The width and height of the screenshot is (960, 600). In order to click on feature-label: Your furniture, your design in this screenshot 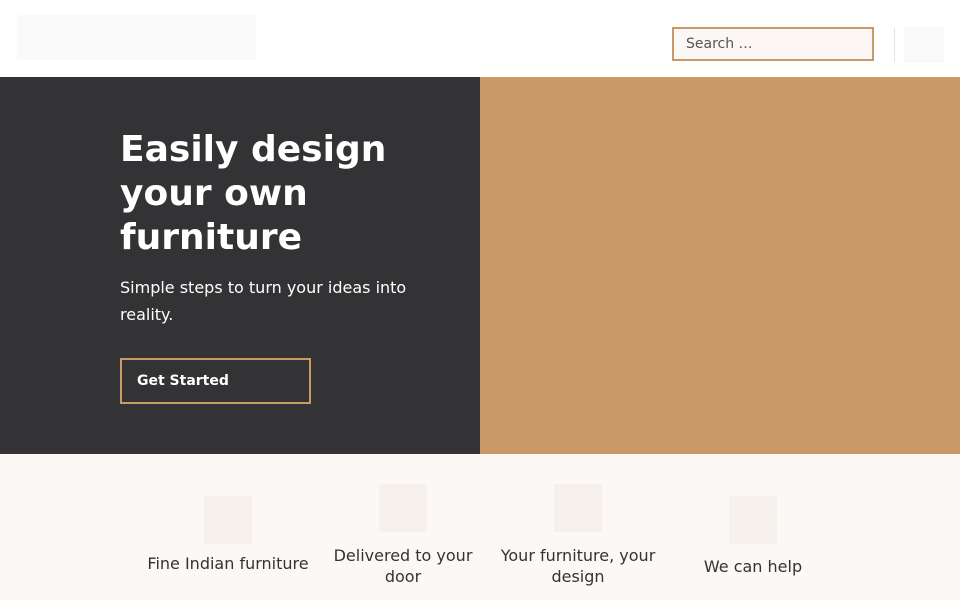, I will do `click(578, 566)`.